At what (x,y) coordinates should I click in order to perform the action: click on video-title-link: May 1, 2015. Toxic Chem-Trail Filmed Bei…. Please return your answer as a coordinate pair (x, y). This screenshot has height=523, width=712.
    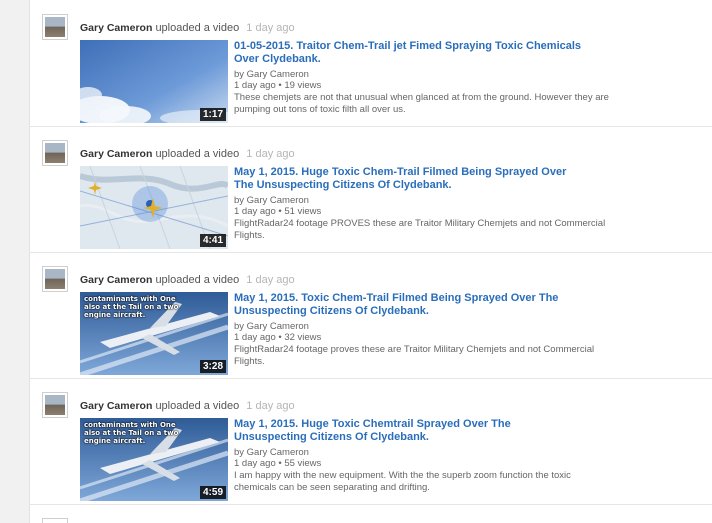
    Looking at the image, I should click on (409, 305).